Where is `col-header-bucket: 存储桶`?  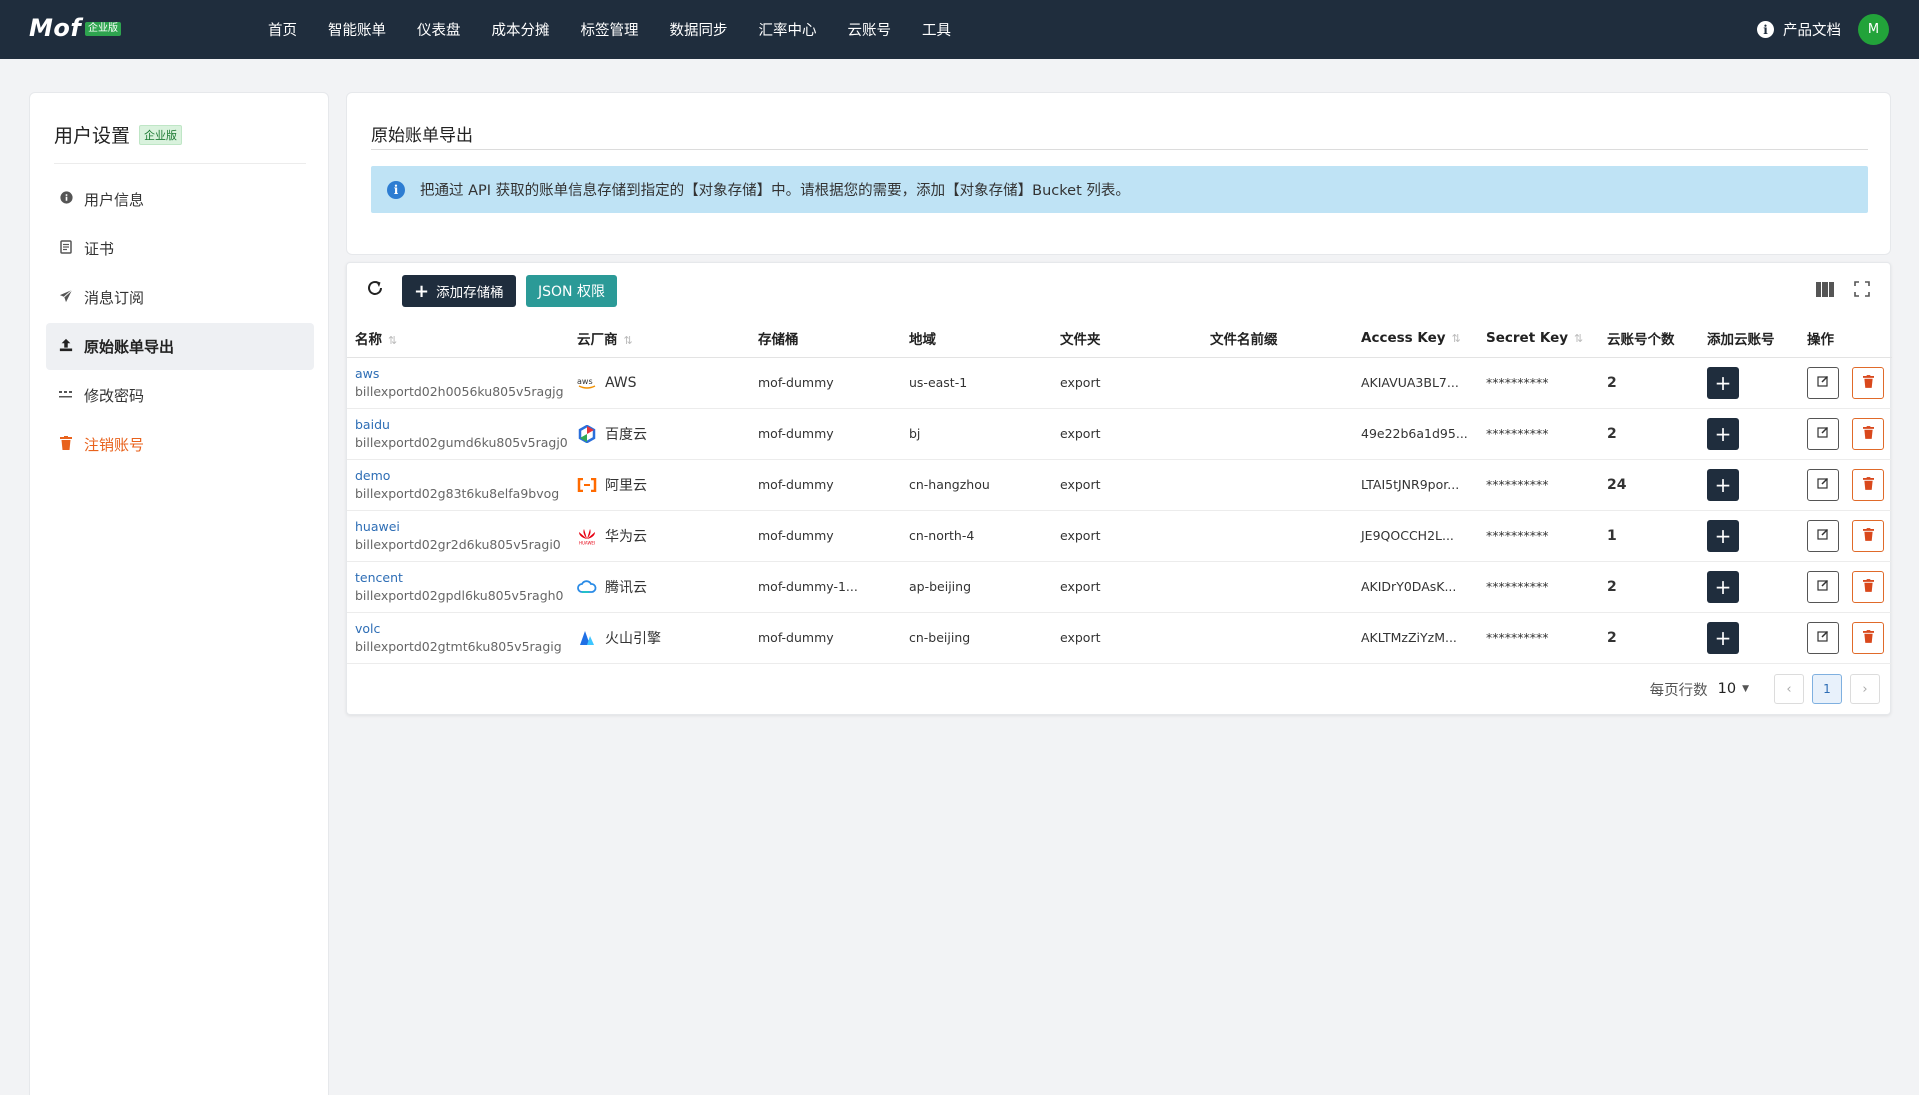 col-header-bucket: 存储桶 is located at coordinates (825, 338).